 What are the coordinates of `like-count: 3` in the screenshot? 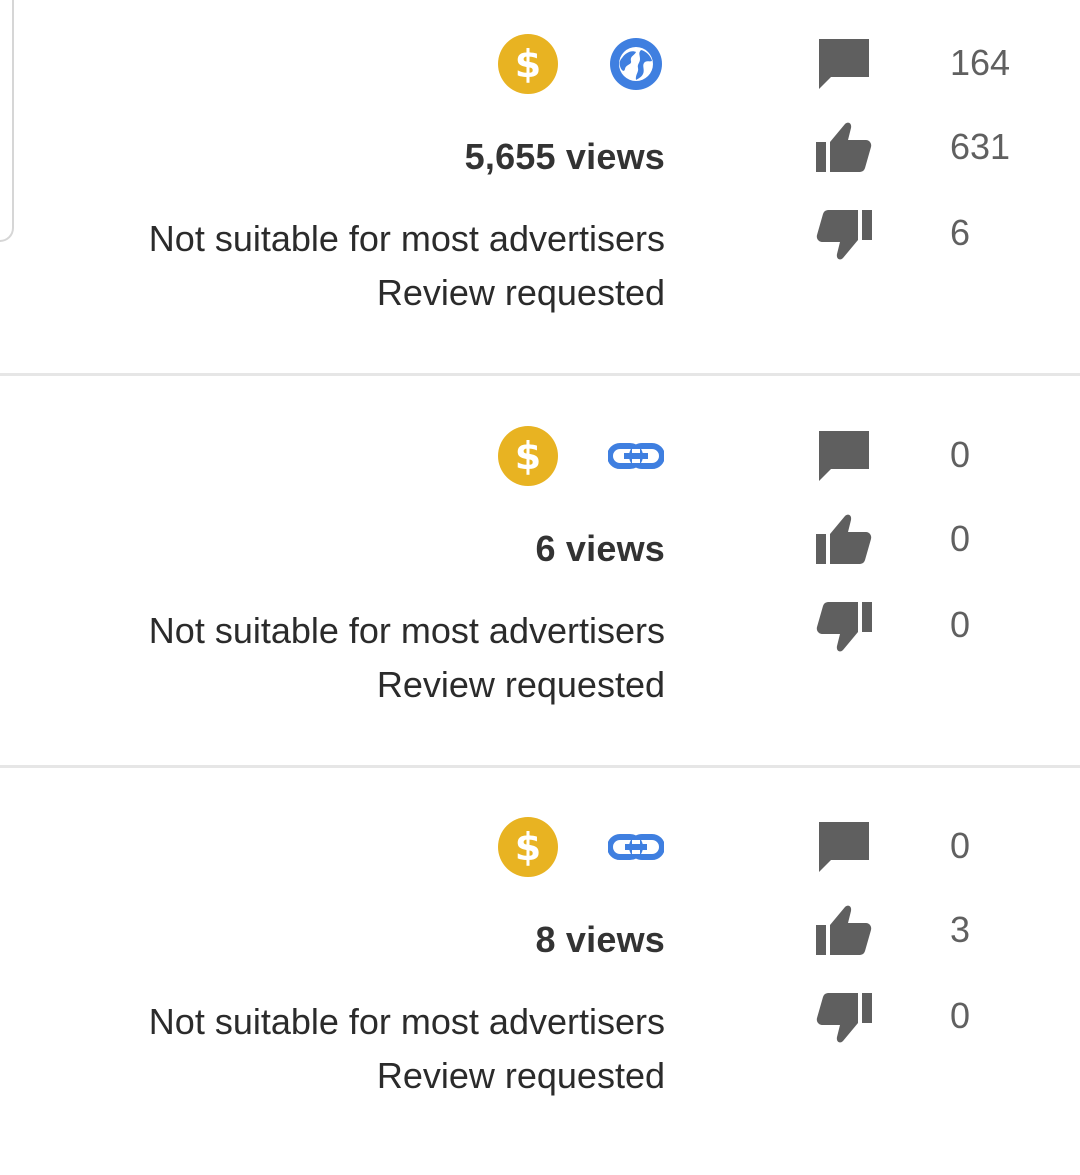 It's located at (960, 929).